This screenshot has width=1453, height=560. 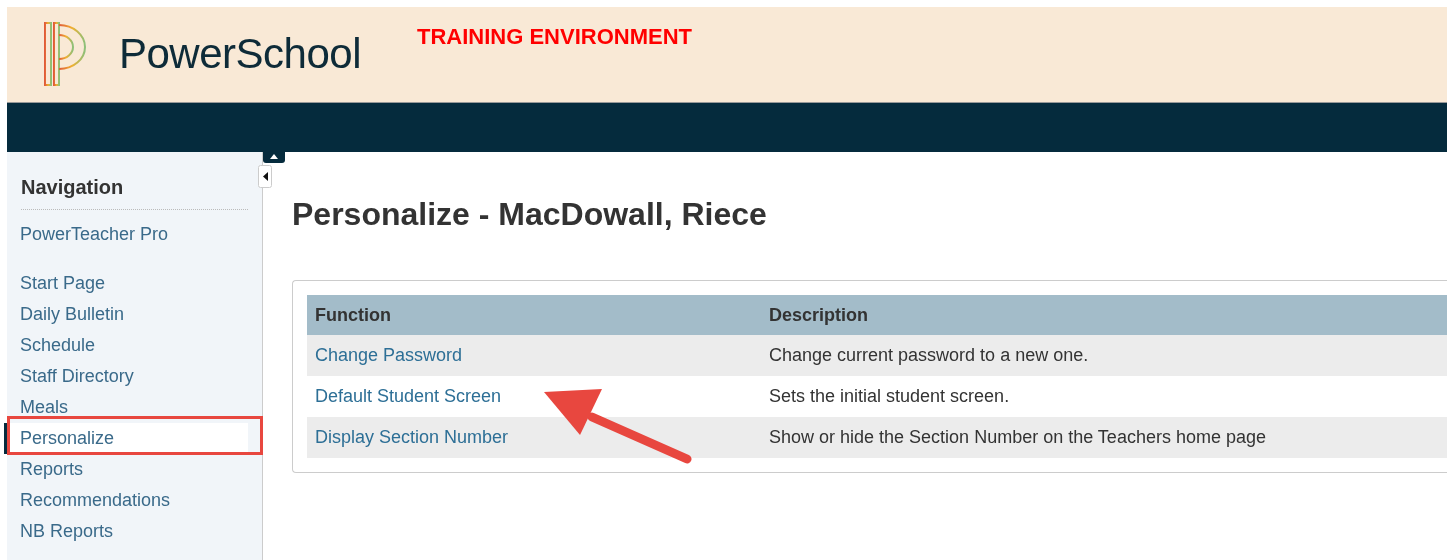 I want to click on sidebar-item: Staff Directory, so click(x=126, y=376).